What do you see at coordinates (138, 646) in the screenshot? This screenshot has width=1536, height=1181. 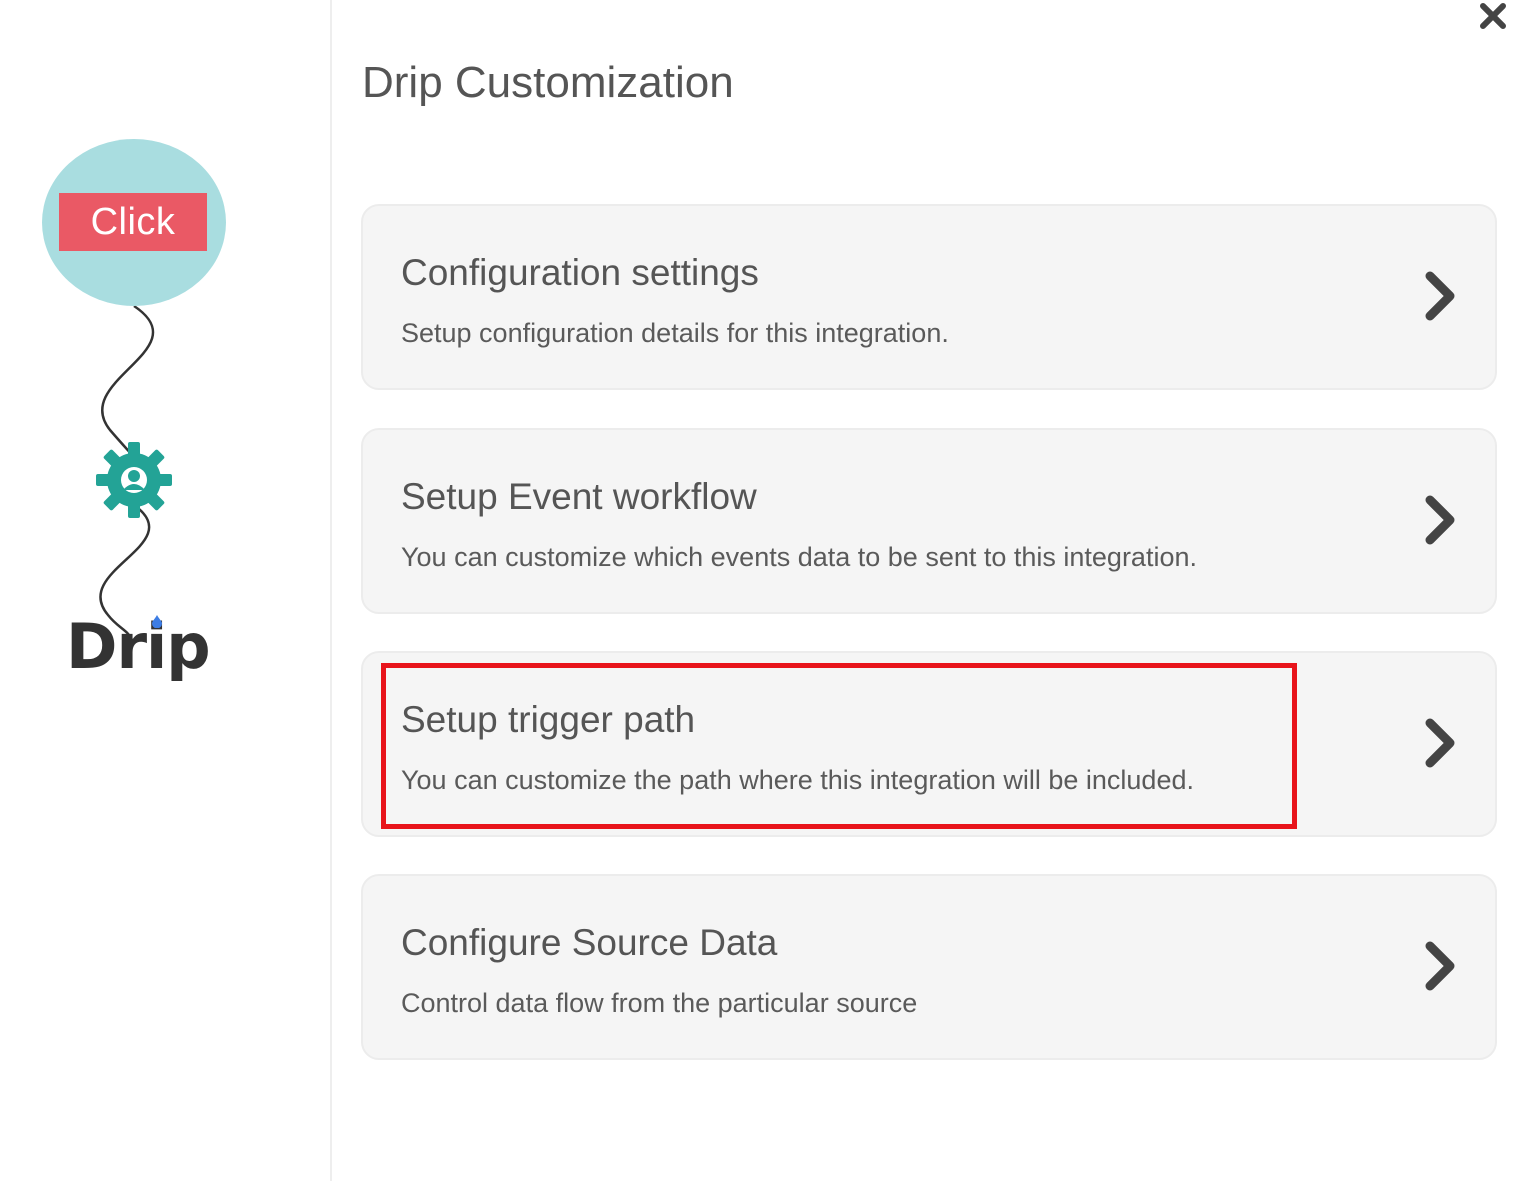 I see `drip-logo-text: Drip` at bounding box center [138, 646].